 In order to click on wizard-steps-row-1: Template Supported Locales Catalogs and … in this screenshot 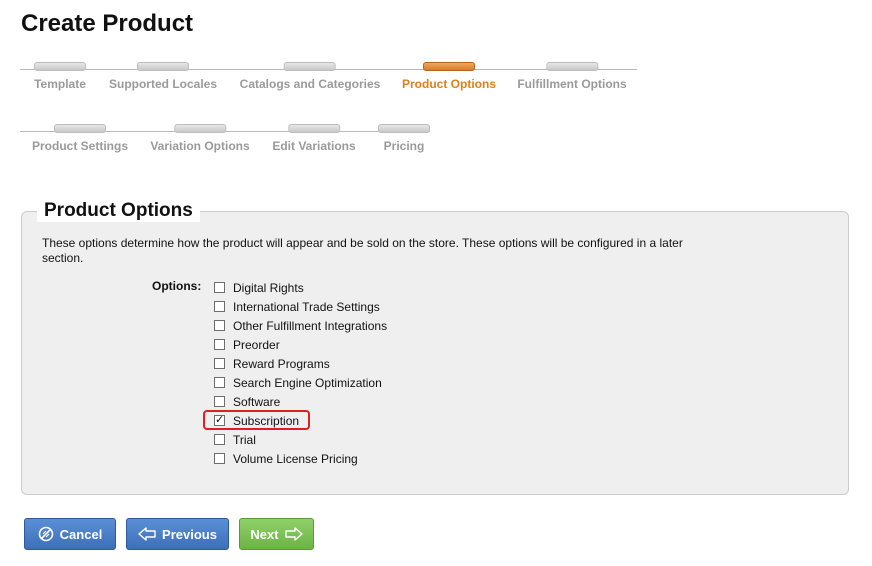, I will do `click(328, 82)`.